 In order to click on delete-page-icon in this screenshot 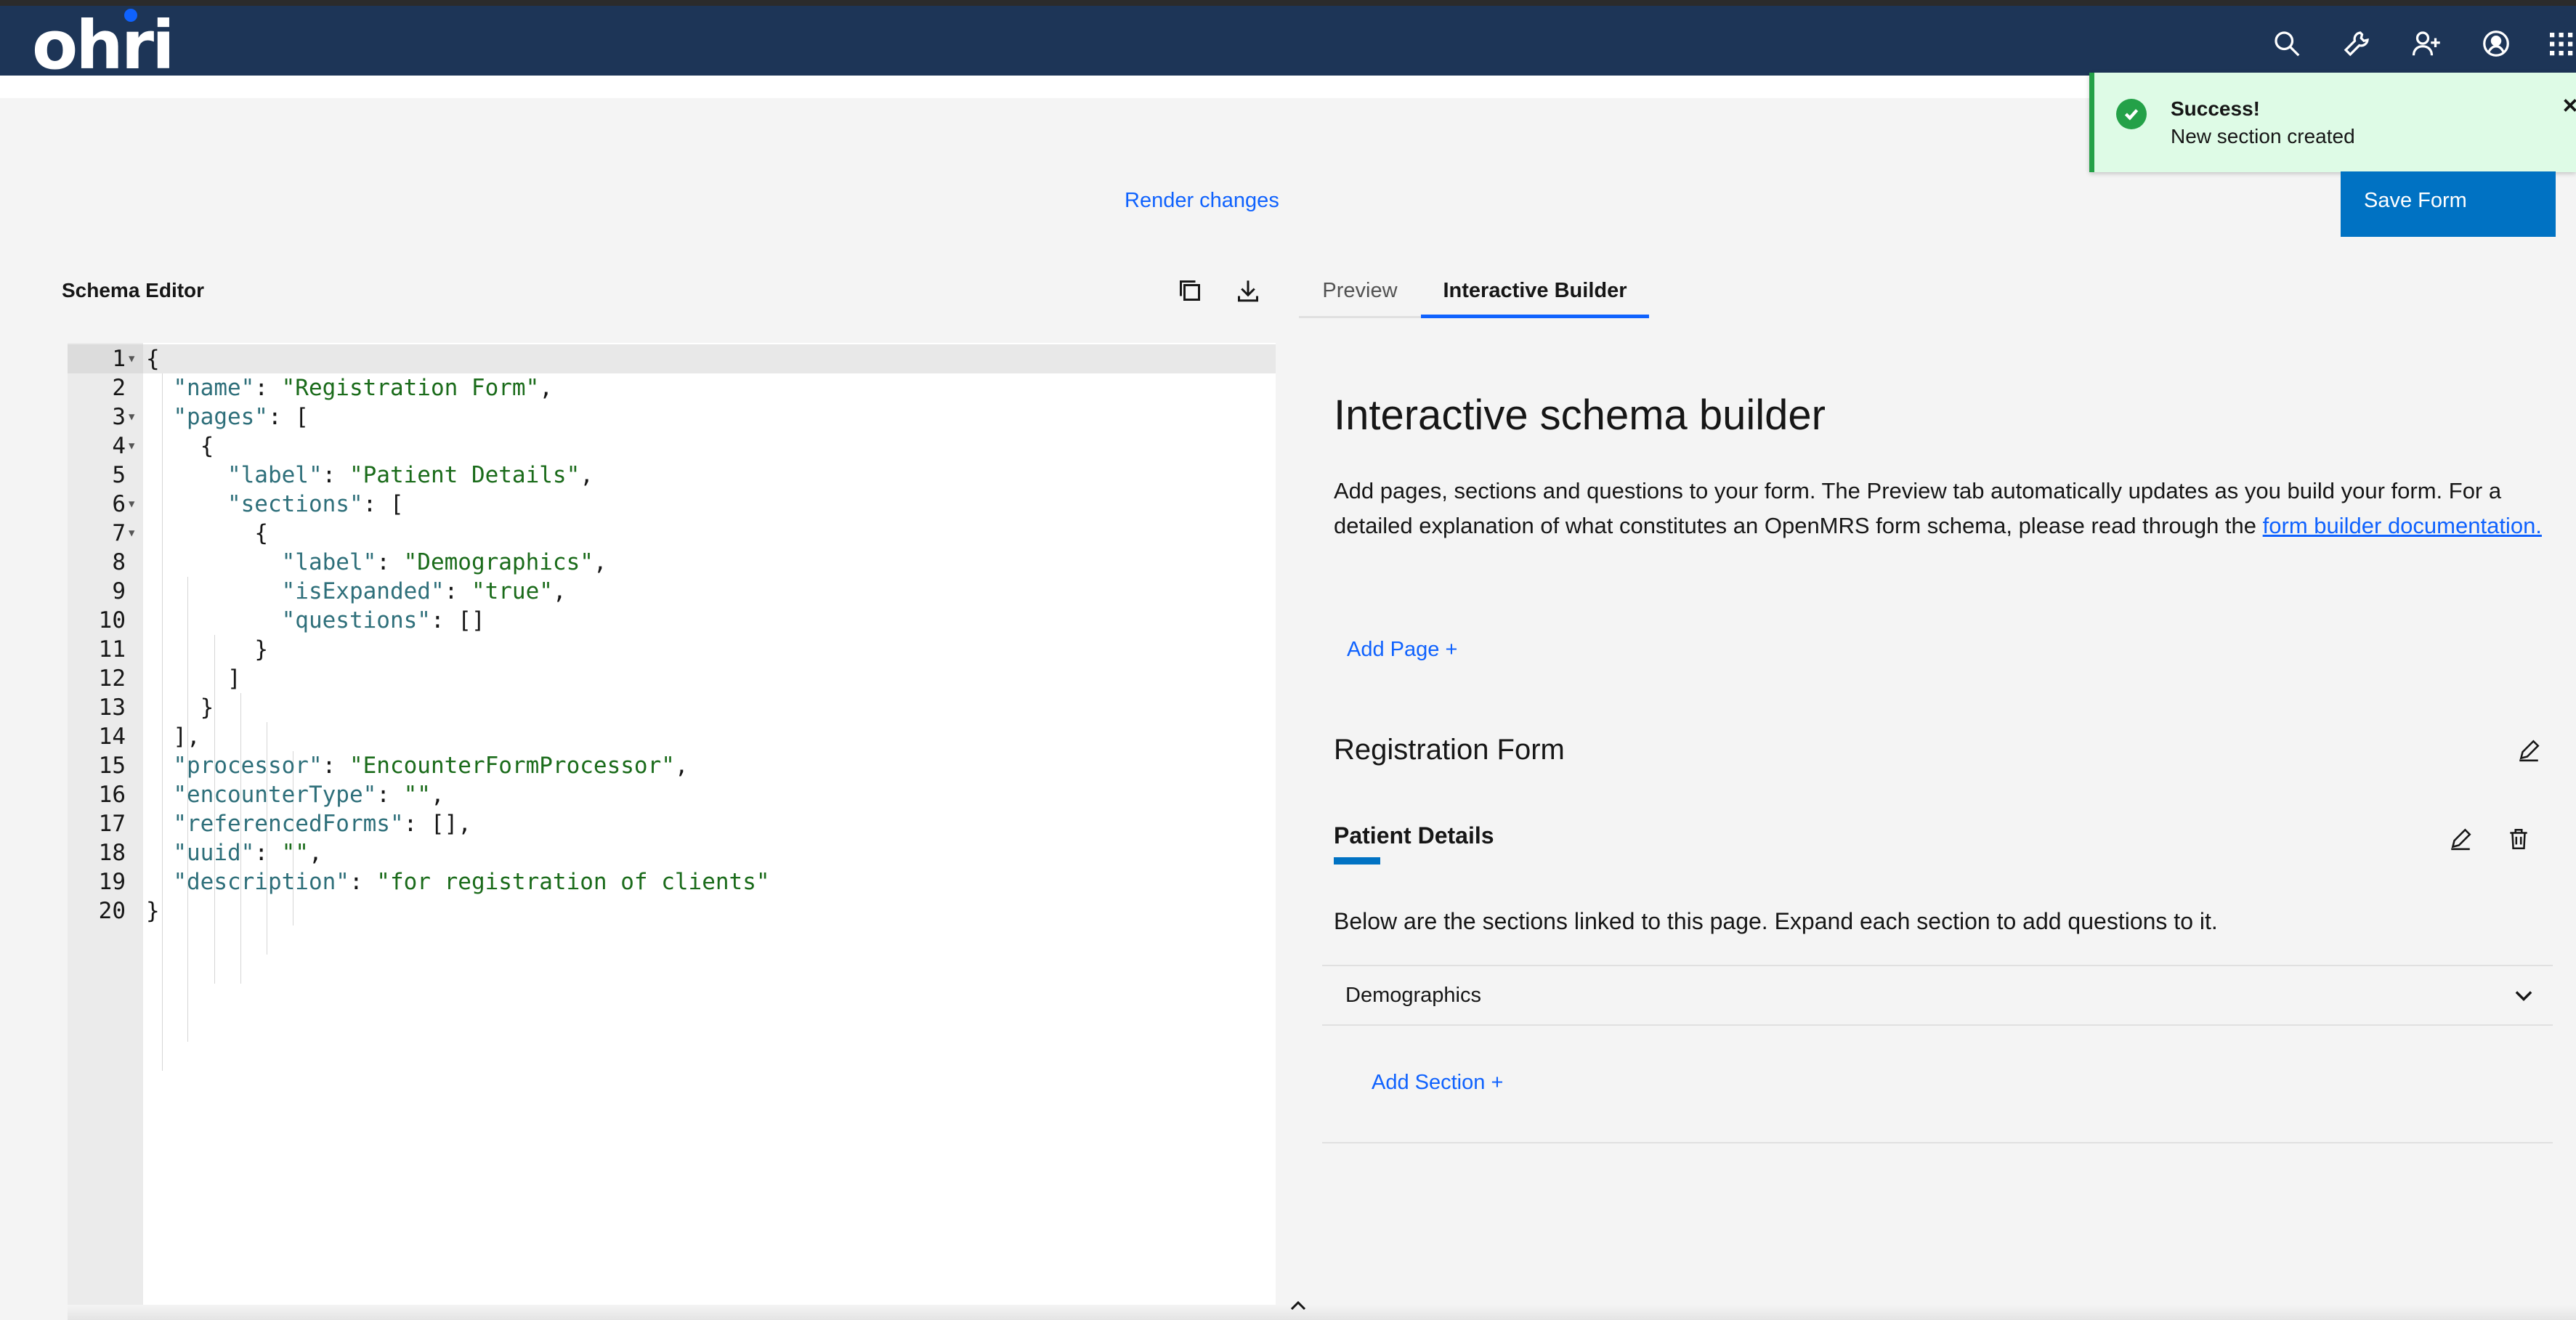, I will do `click(2518, 839)`.